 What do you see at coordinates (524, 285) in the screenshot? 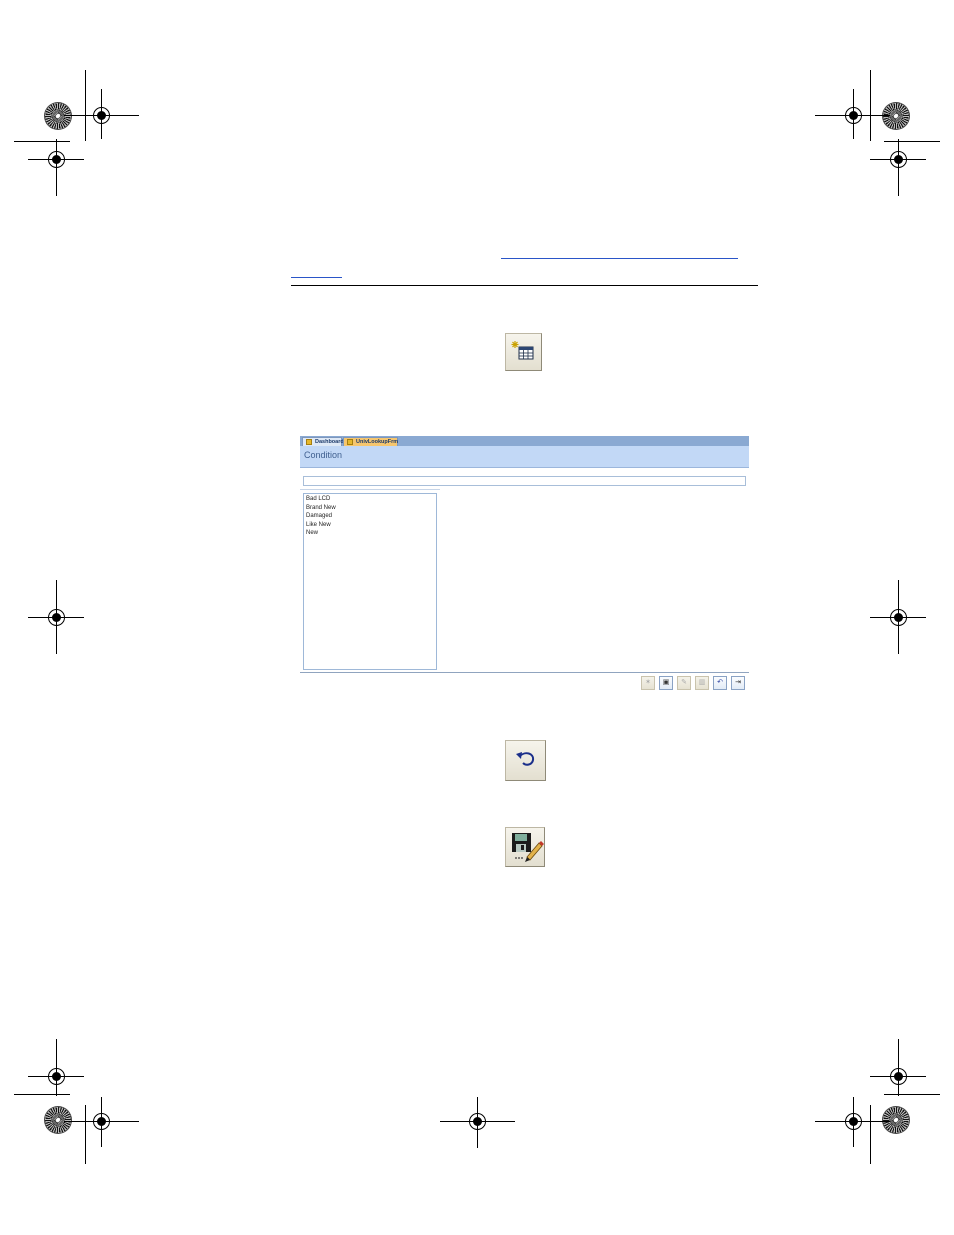
I see `section-rule` at bounding box center [524, 285].